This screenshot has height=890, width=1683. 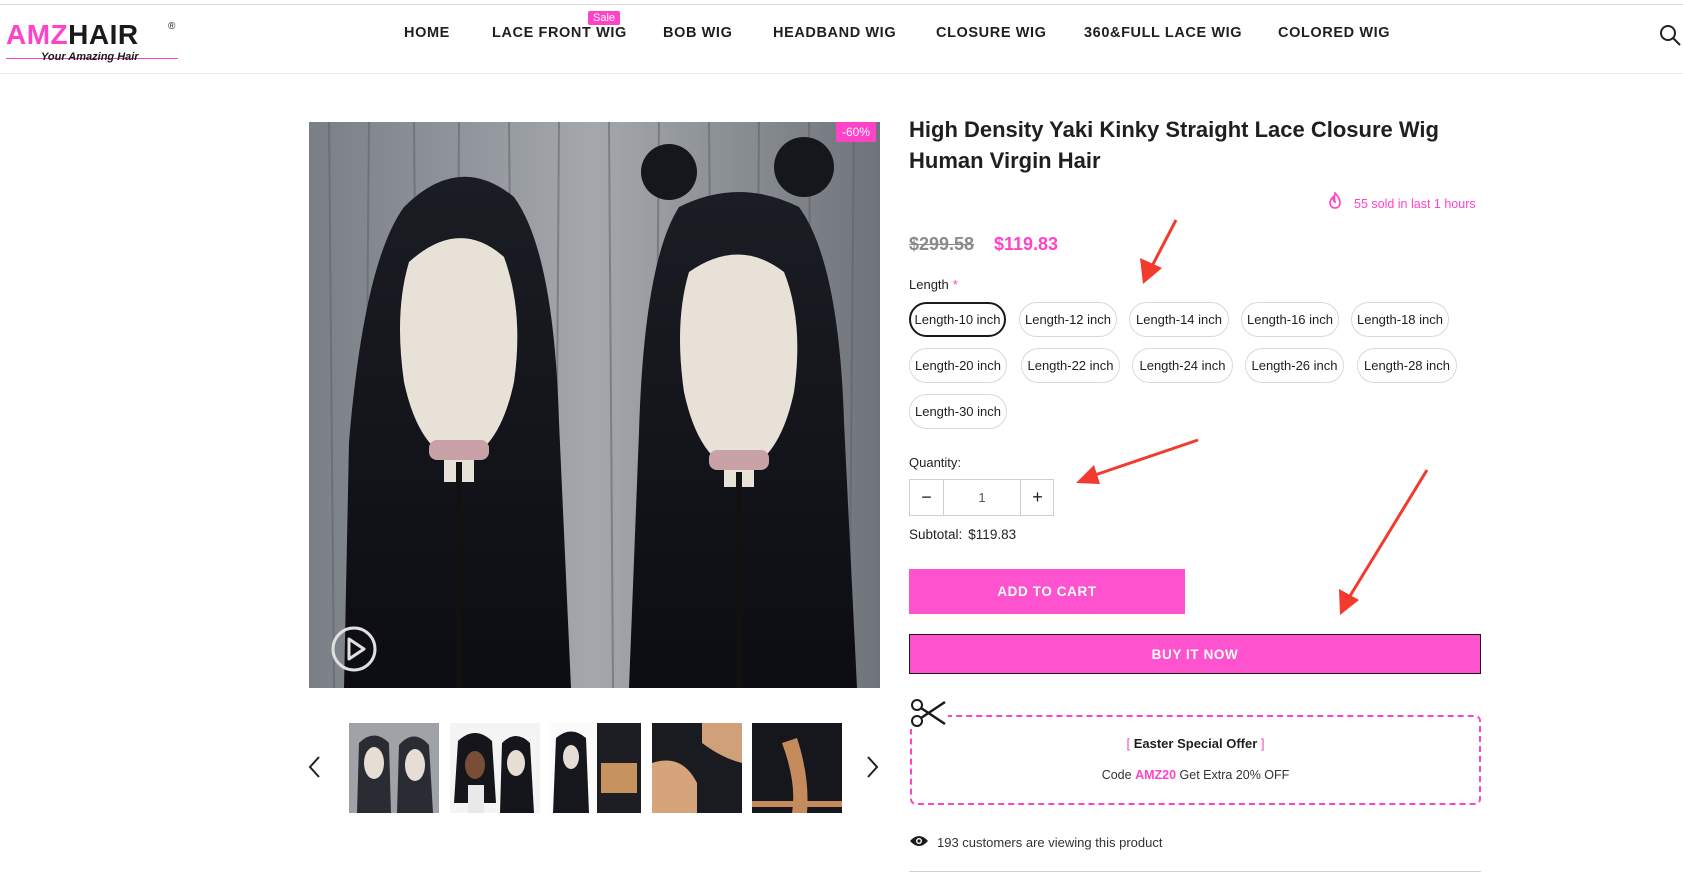 I want to click on offer-bracket-close: ], so click(x=1262, y=743).